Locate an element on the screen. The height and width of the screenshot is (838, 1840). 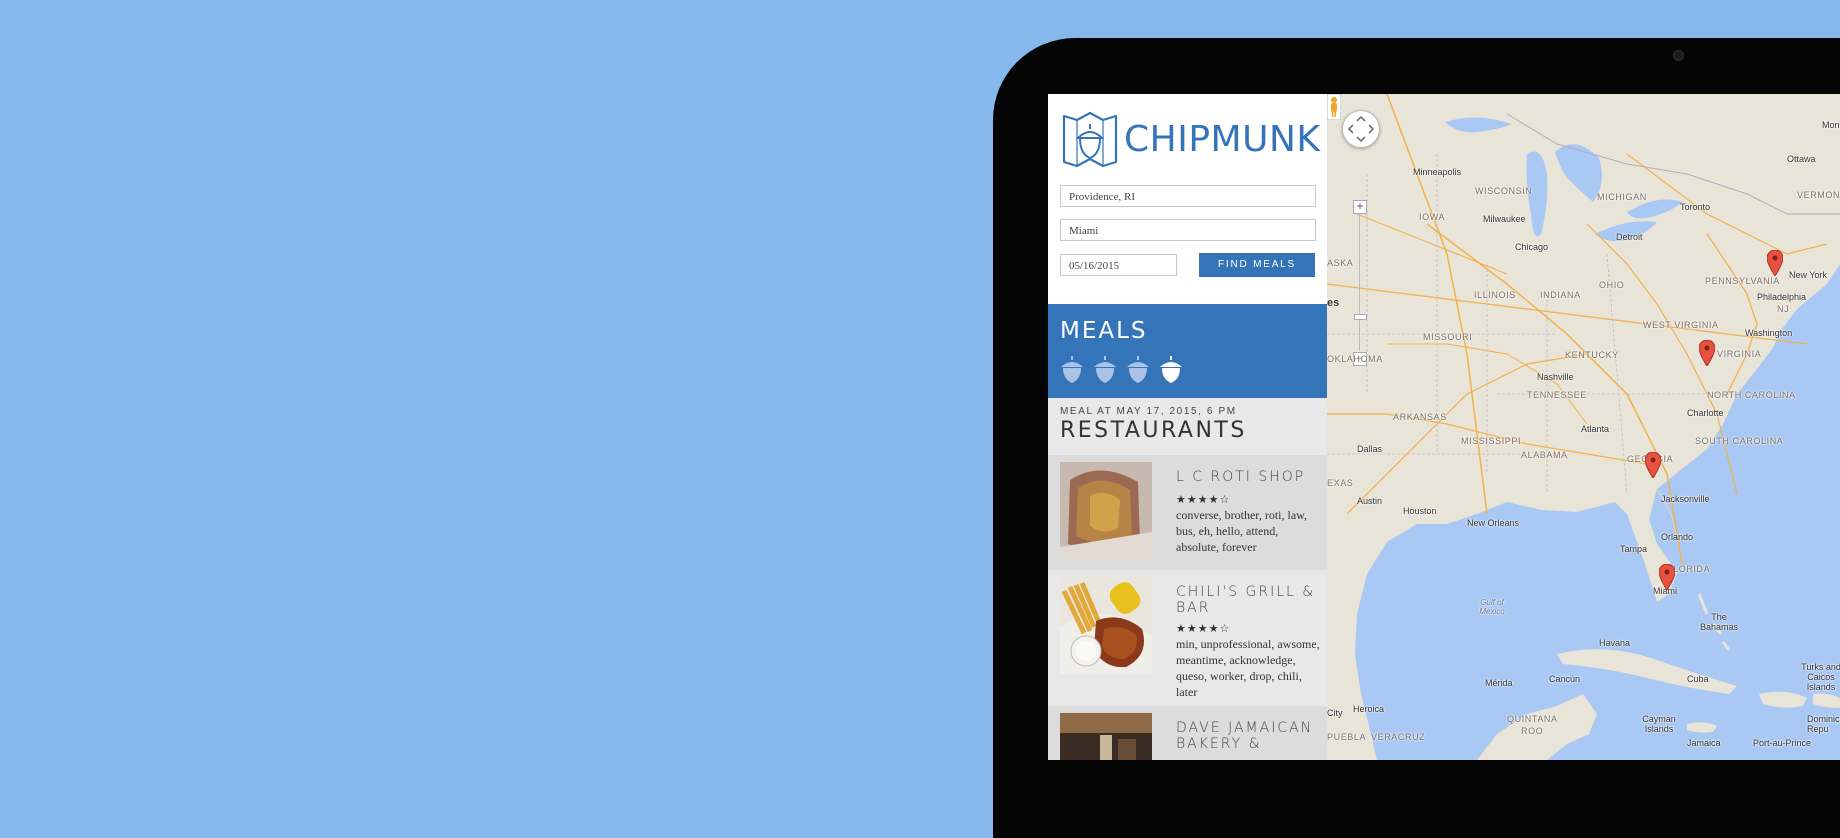
map-label-veracruz: VERACRUZ is located at coordinates (1398, 737).